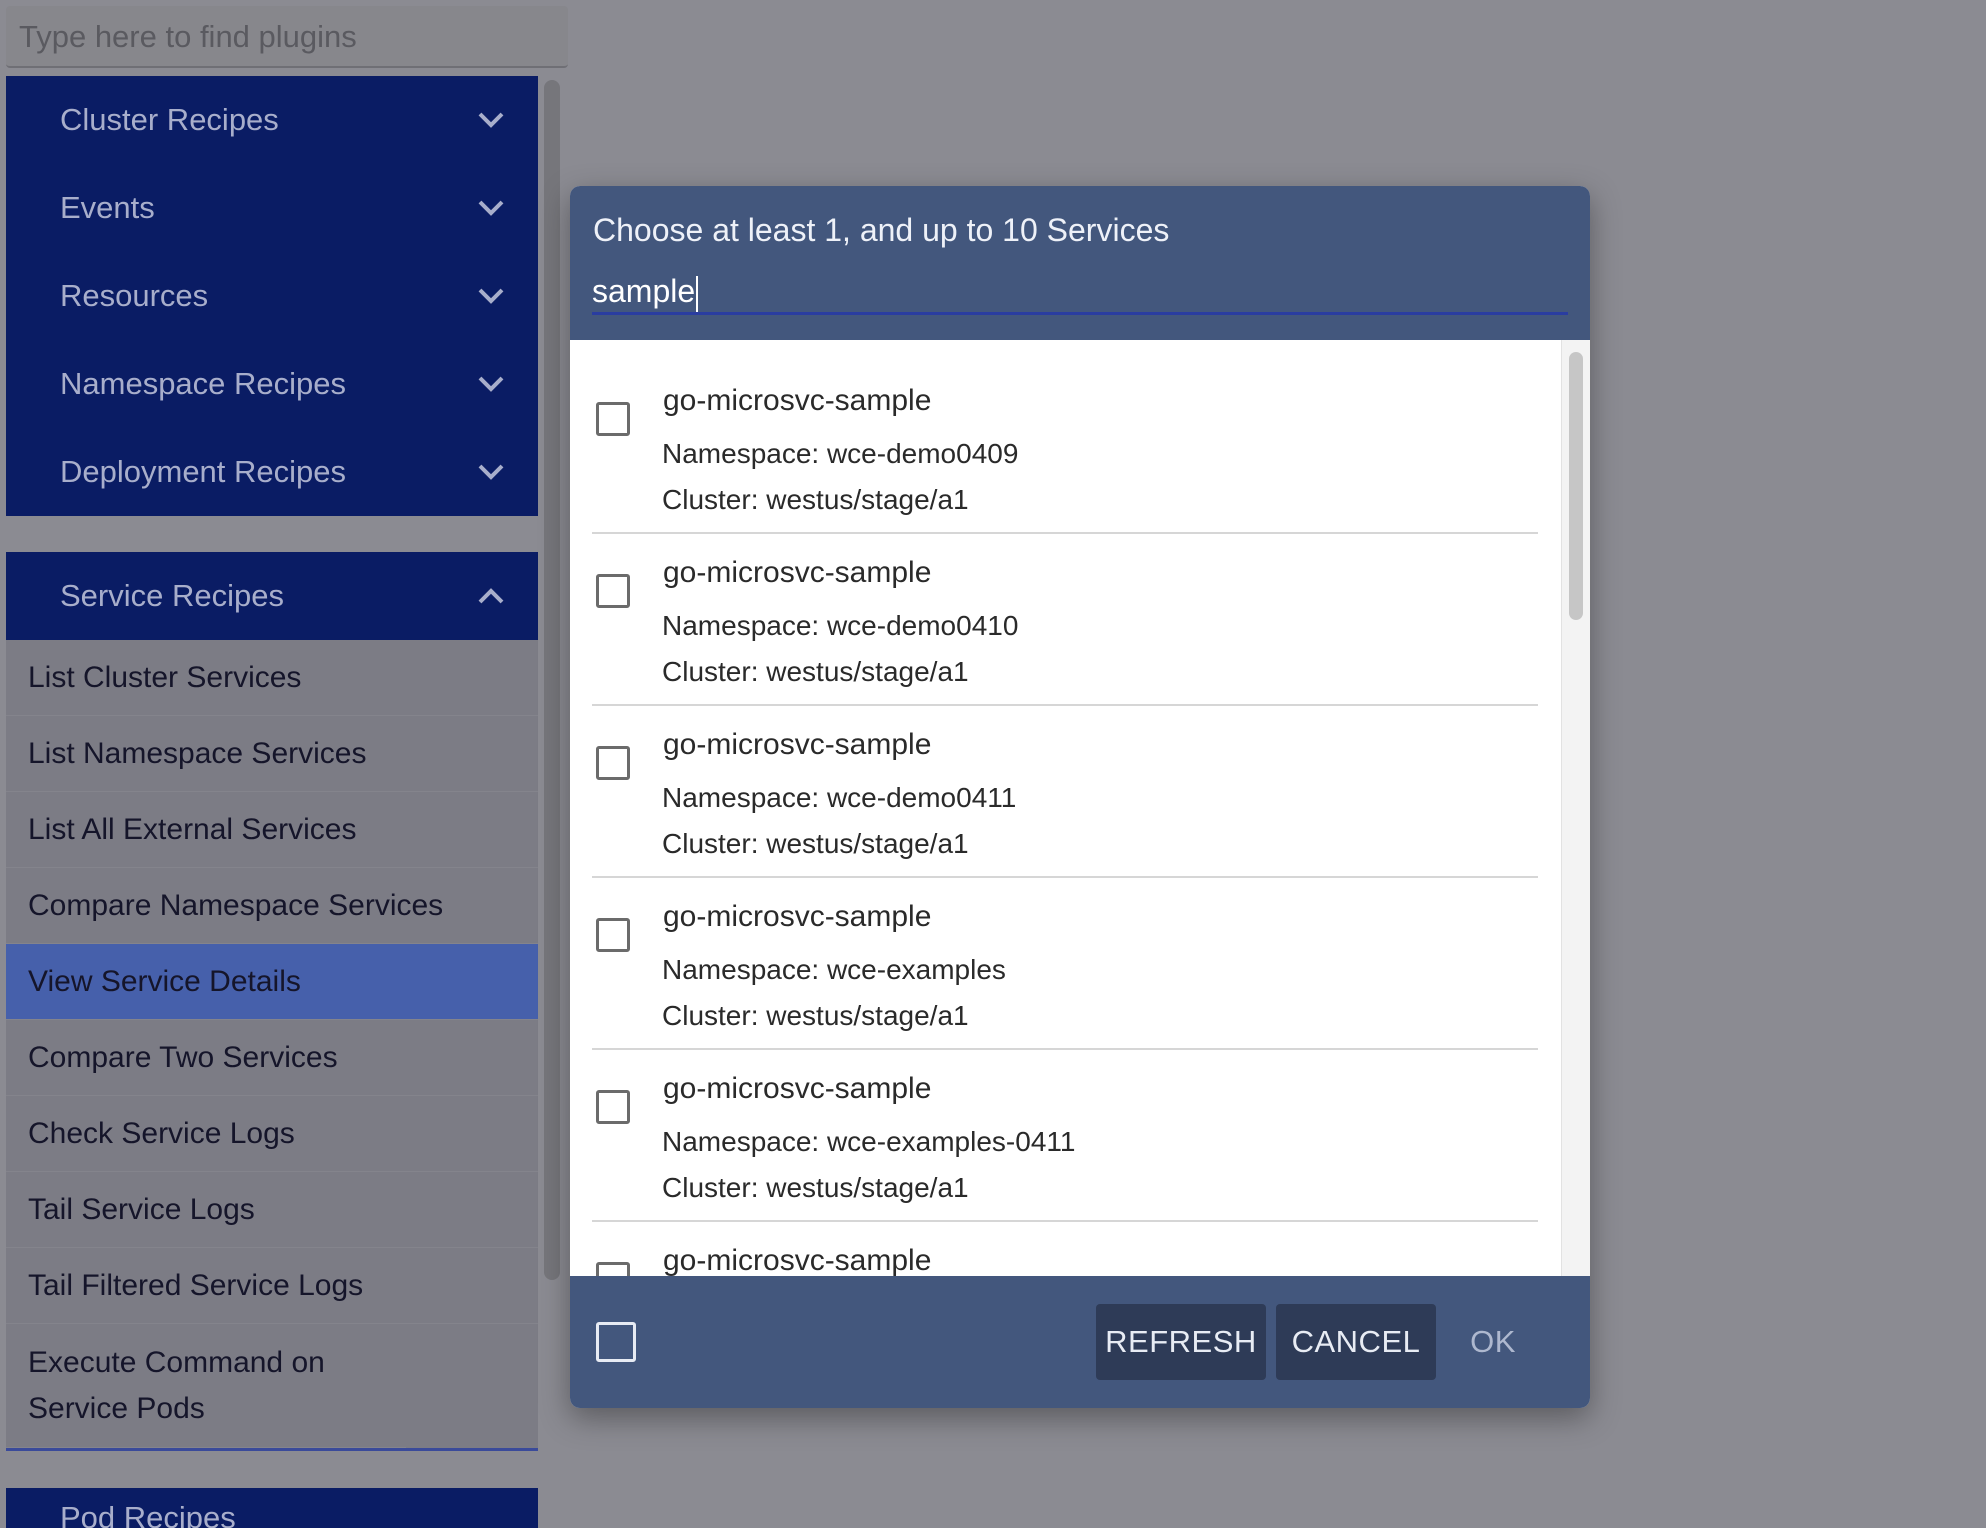 This screenshot has width=1986, height=1528. What do you see at coordinates (272, 678) in the screenshot?
I see `sidebar-item-list-cluster-services: List Cluster Services` at bounding box center [272, 678].